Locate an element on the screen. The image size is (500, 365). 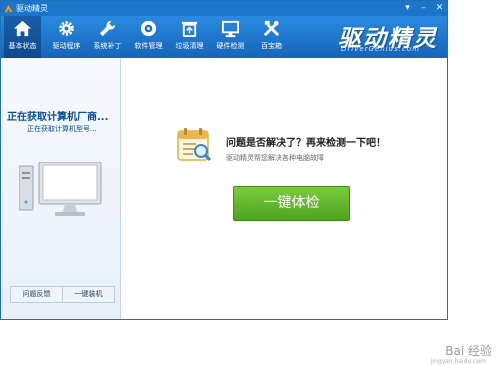
tab-label: 垃圾清理 is located at coordinates (189, 46).